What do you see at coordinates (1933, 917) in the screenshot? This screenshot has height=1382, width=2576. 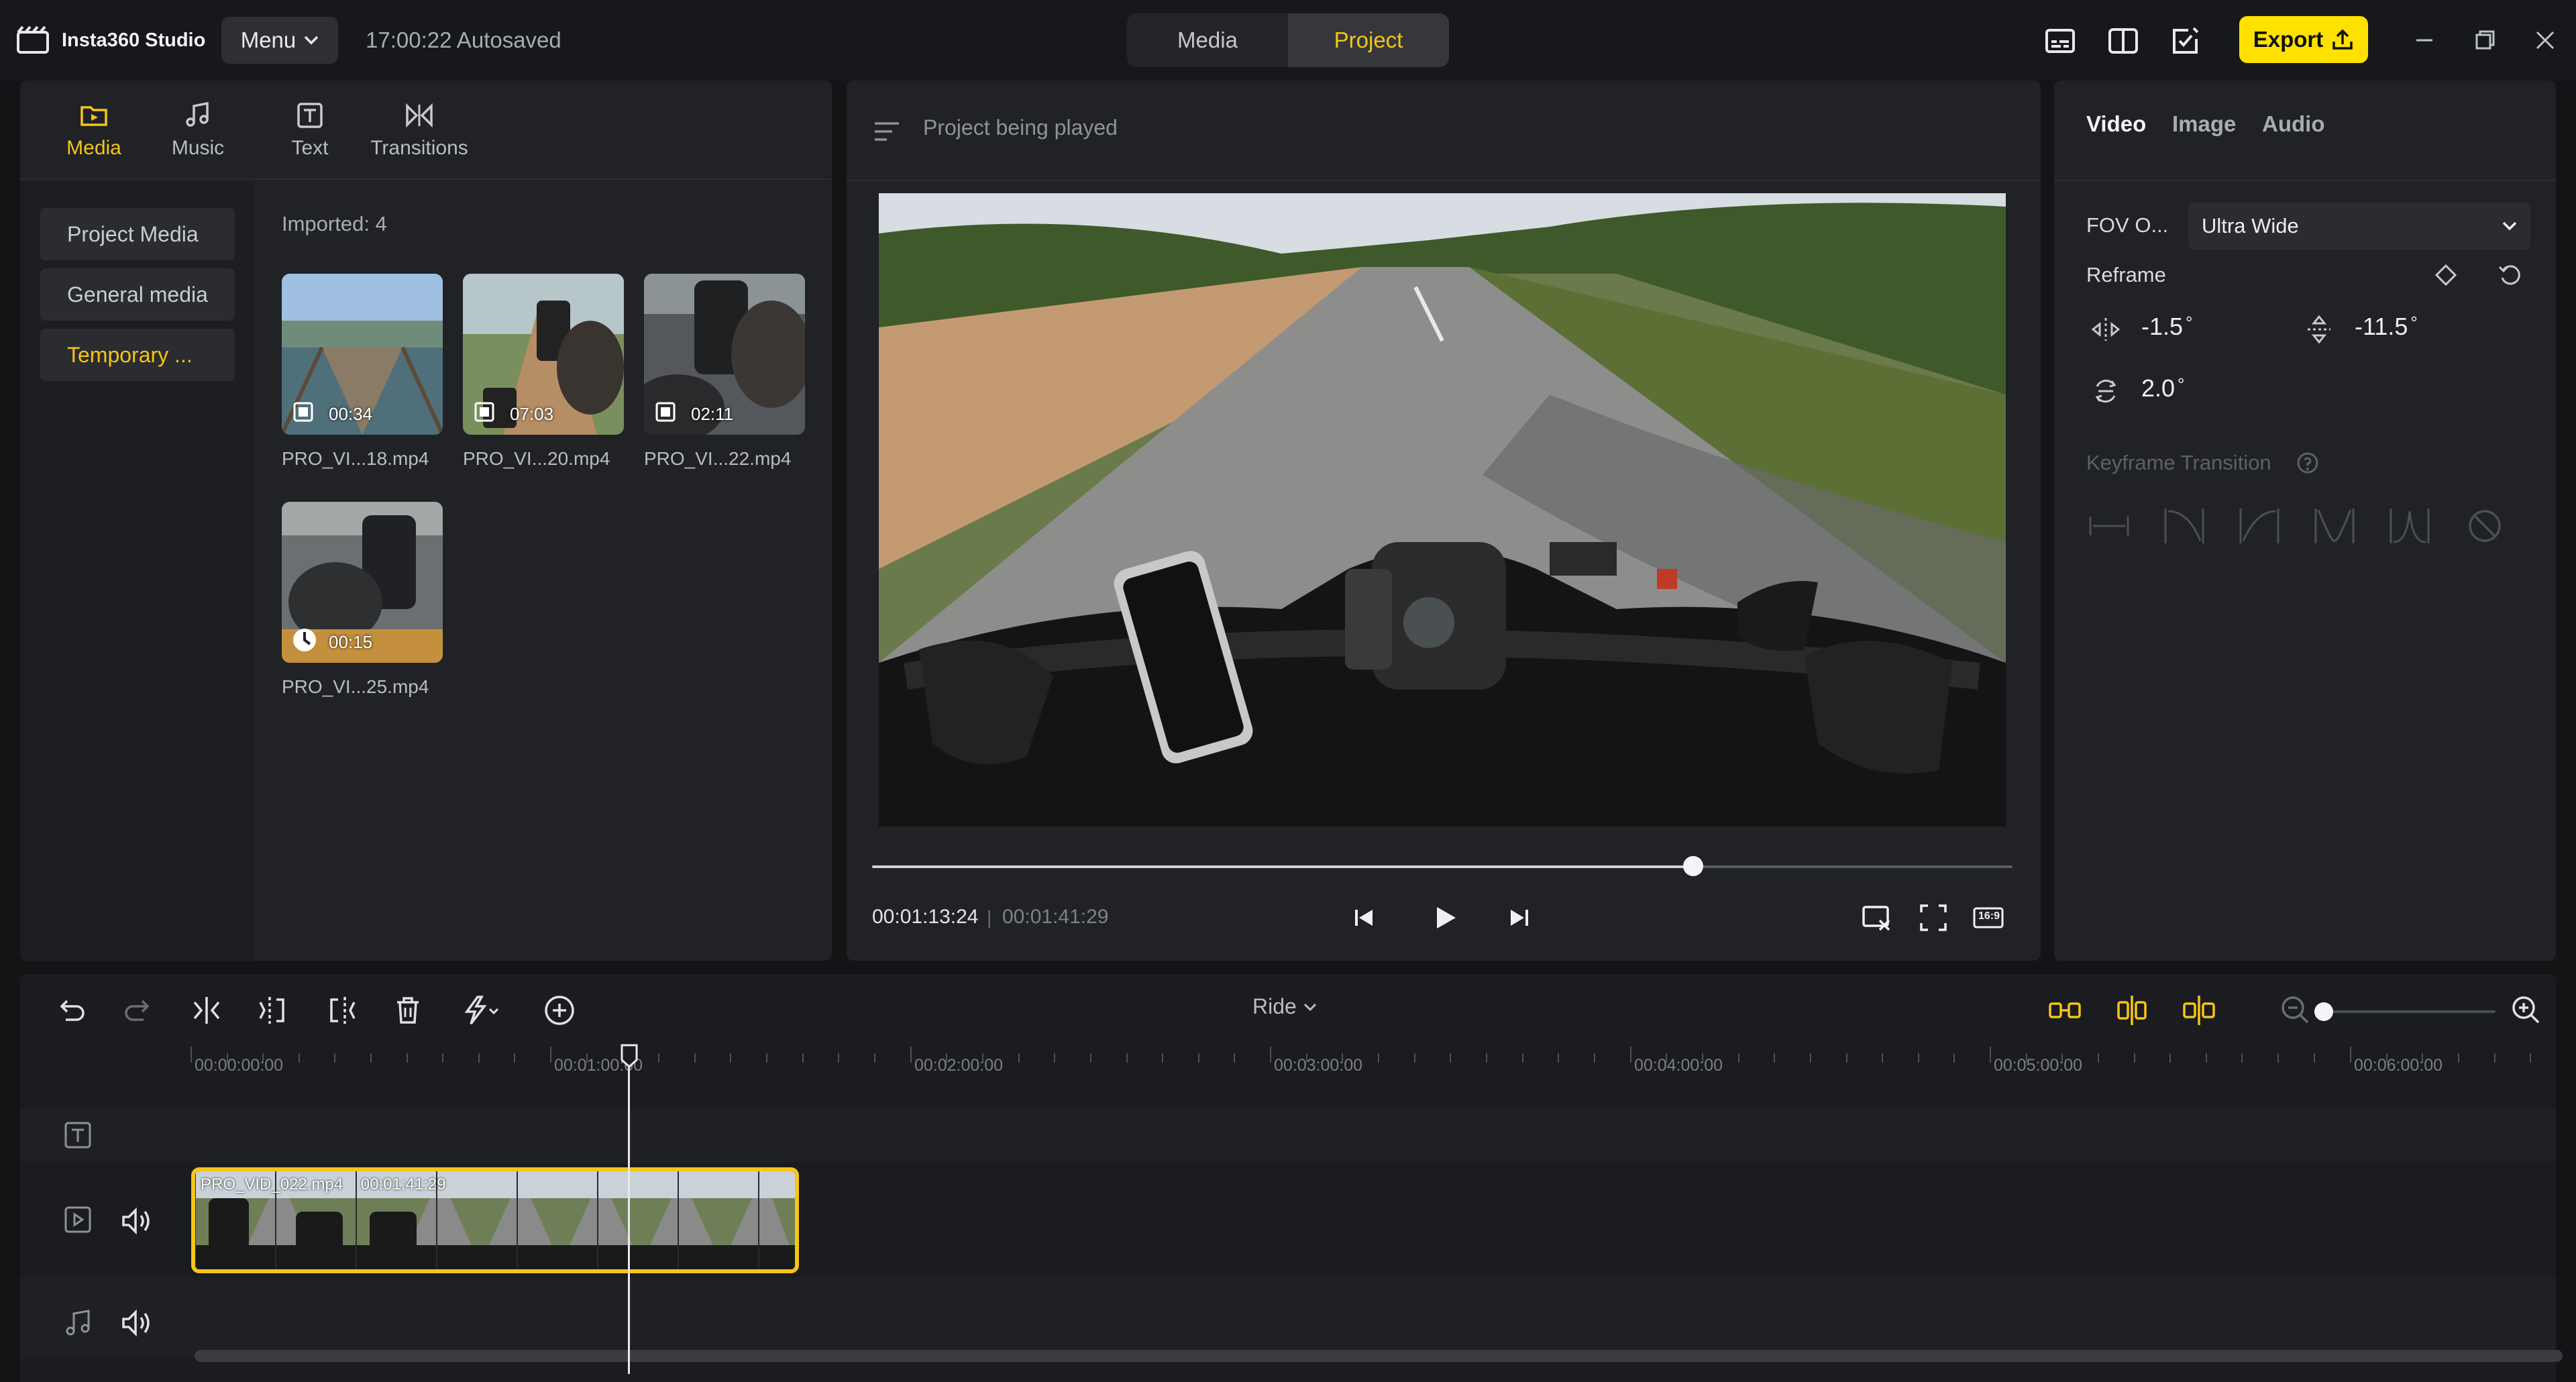 I see `fullscreen-icon` at bounding box center [1933, 917].